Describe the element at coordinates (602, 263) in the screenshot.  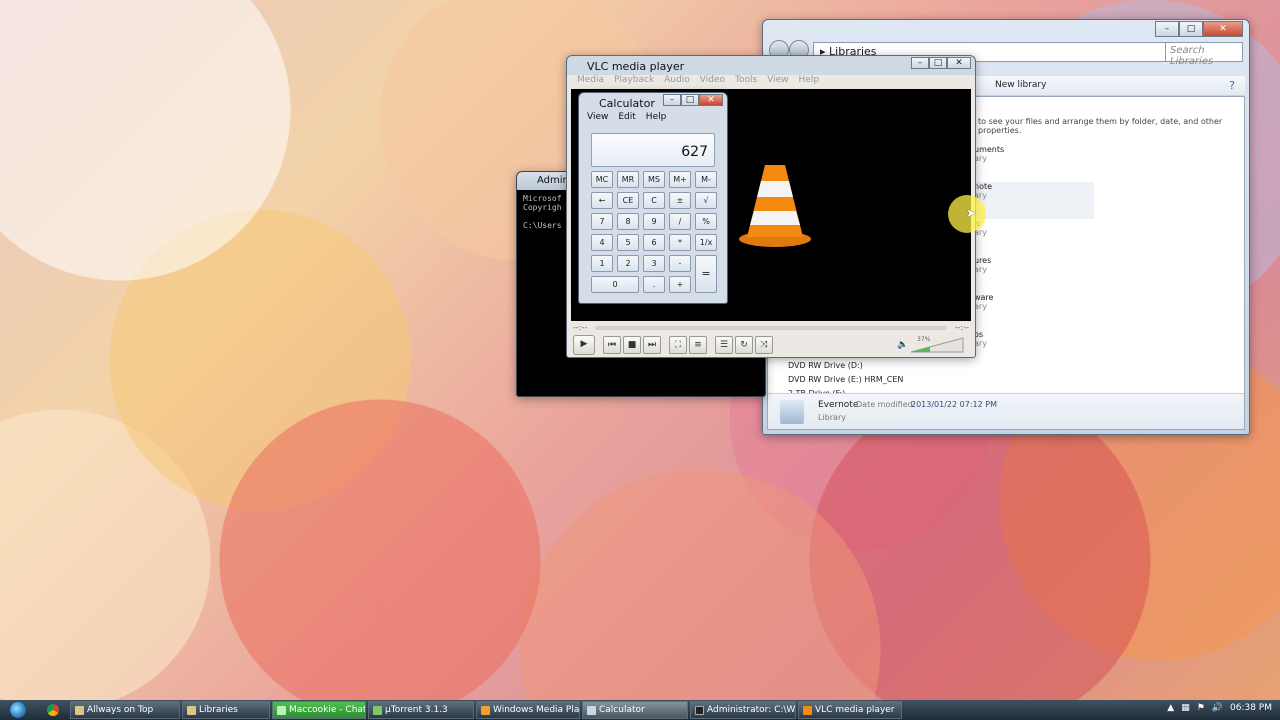
I see `key-1: 1` at that location.